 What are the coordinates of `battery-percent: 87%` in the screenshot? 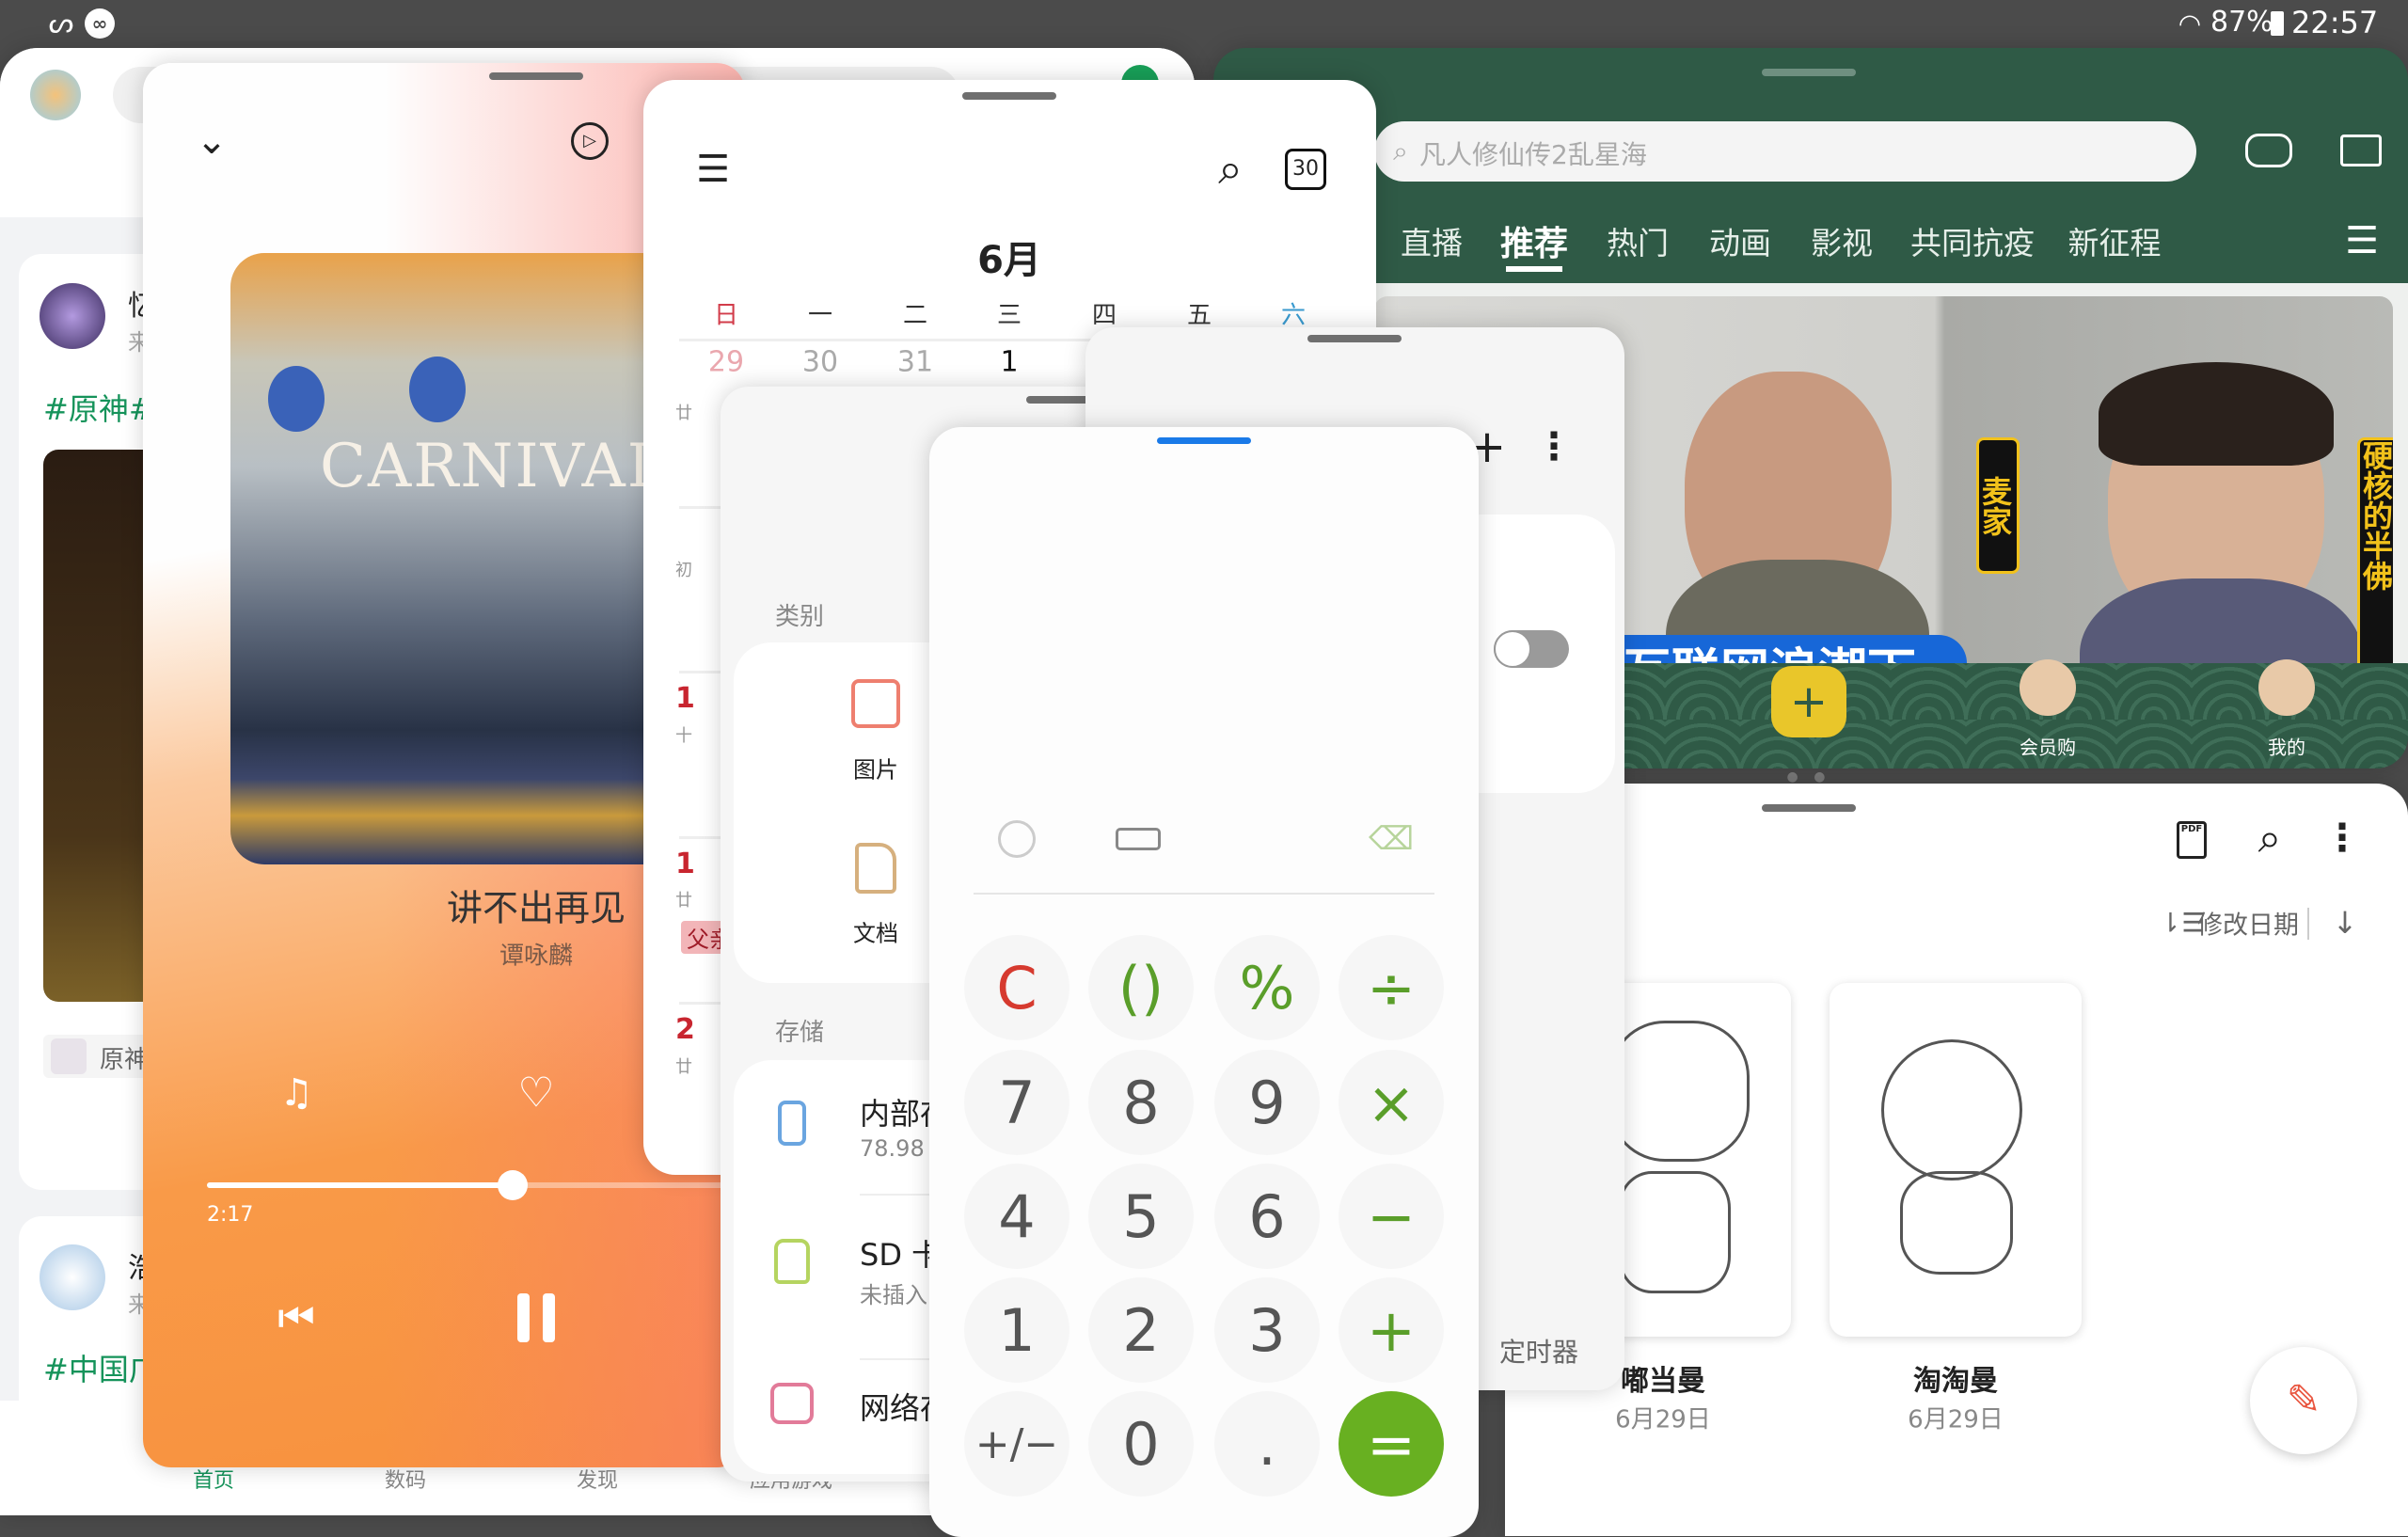 It's located at (2242, 22).